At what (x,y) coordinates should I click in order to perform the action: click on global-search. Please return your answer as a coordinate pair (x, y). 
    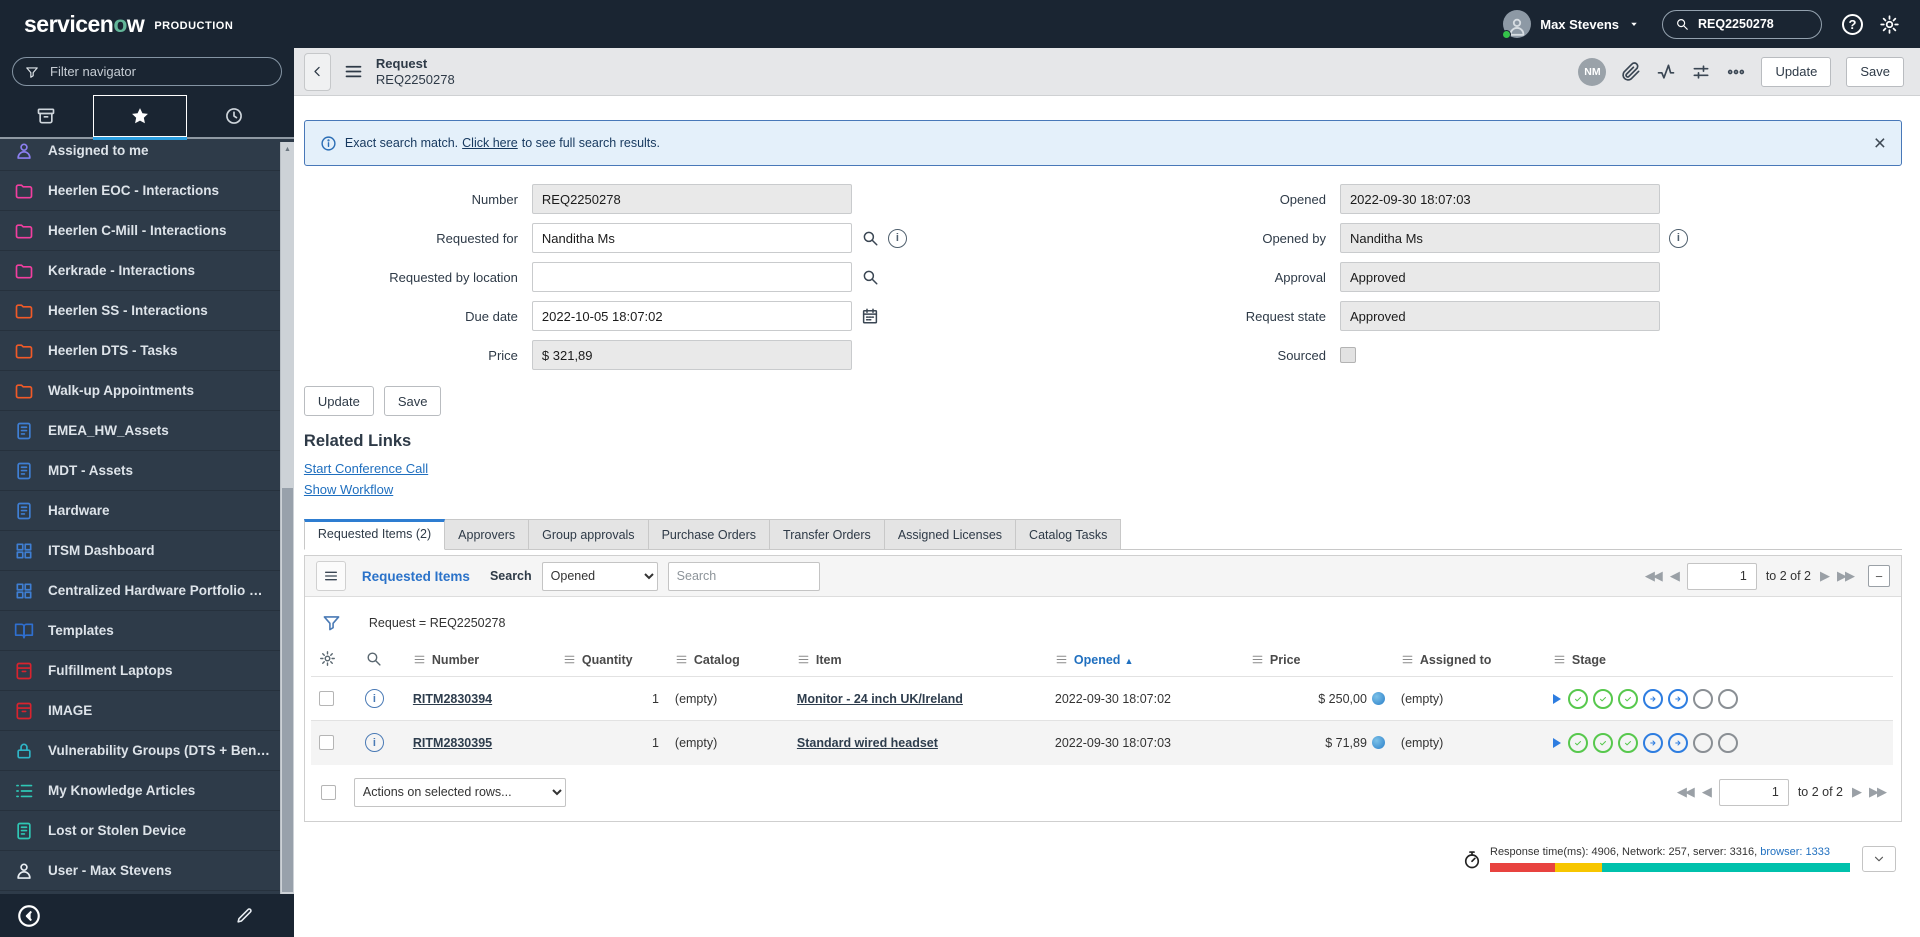
    Looking at the image, I should click on (1742, 24).